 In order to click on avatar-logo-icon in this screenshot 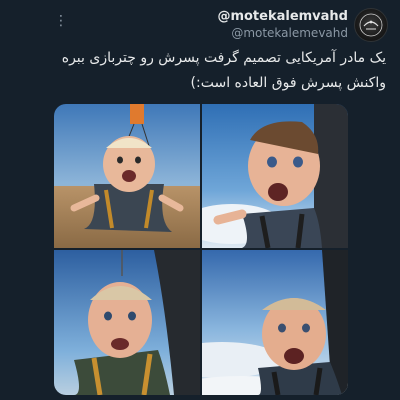, I will do `click(371, 25)`.